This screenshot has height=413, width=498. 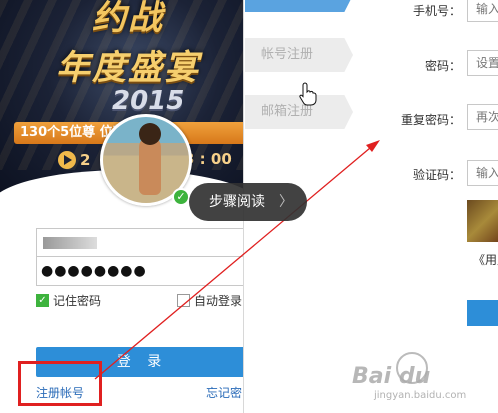 I want to click on tooltip-label: 步骤阅读, so click(x=237, y=202).